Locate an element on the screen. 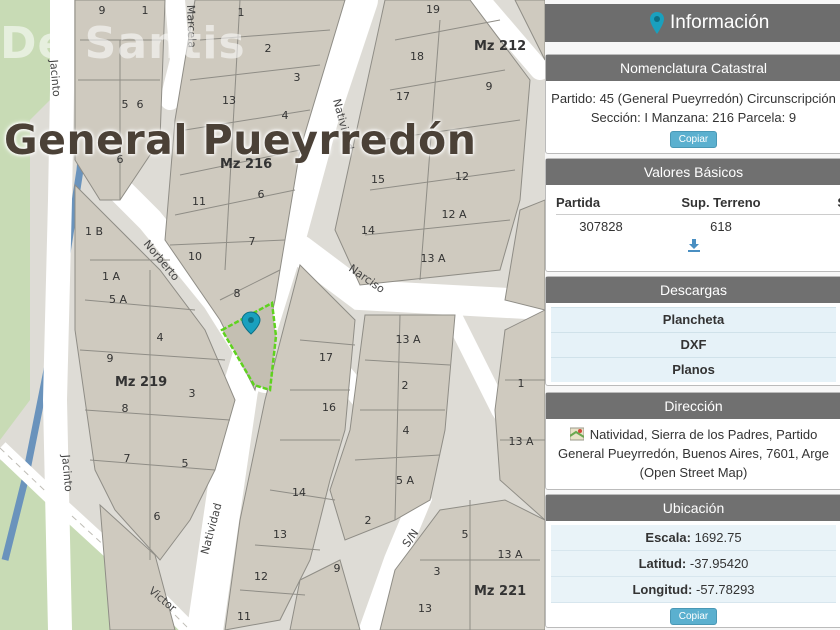  descargas-card: Descargas Plancheta DXF Planos is located at coordinates (692, 331).